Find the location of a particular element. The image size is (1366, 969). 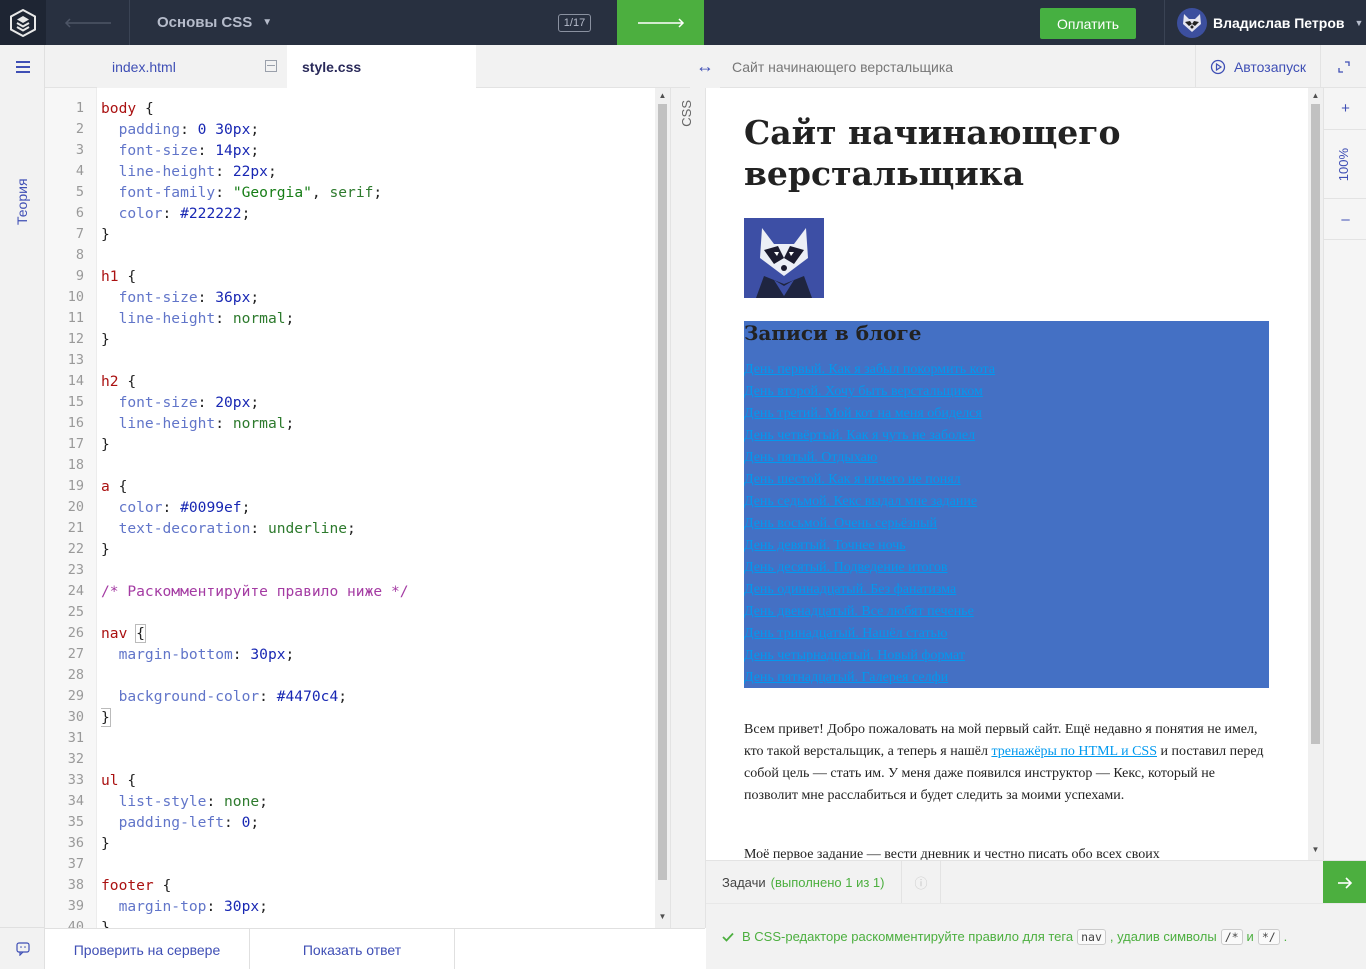

nav-link: День восьмой. Очень серьёзный is located at coordinates (840, 524).